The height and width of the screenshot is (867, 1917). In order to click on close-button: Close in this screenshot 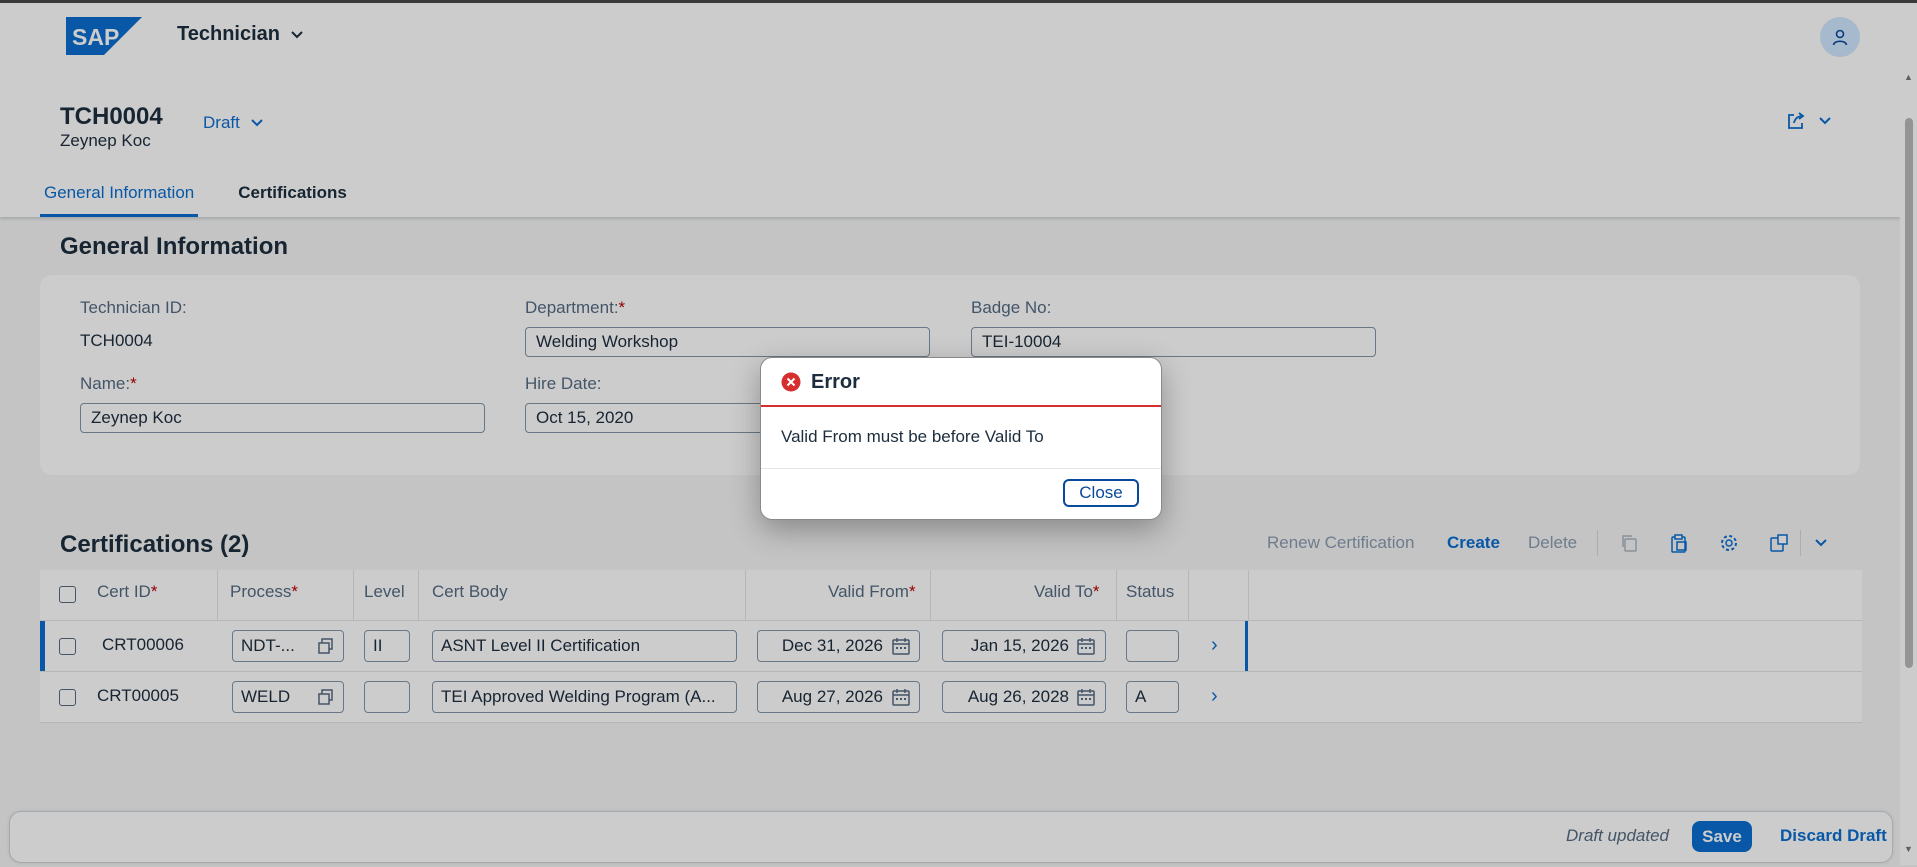, I will do `click(1101, 493)`.